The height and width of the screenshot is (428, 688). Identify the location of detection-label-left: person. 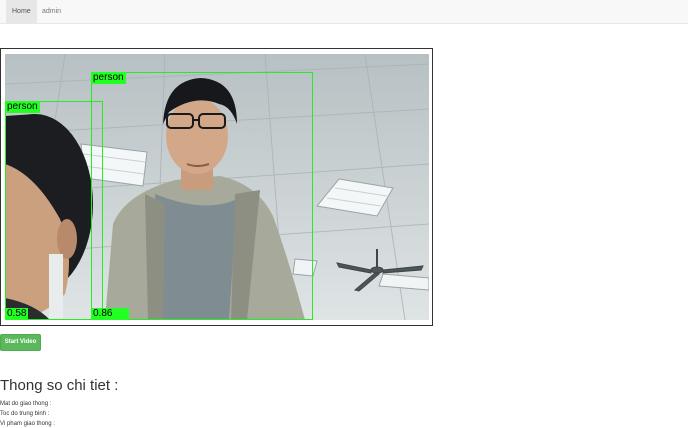
(22, 107).